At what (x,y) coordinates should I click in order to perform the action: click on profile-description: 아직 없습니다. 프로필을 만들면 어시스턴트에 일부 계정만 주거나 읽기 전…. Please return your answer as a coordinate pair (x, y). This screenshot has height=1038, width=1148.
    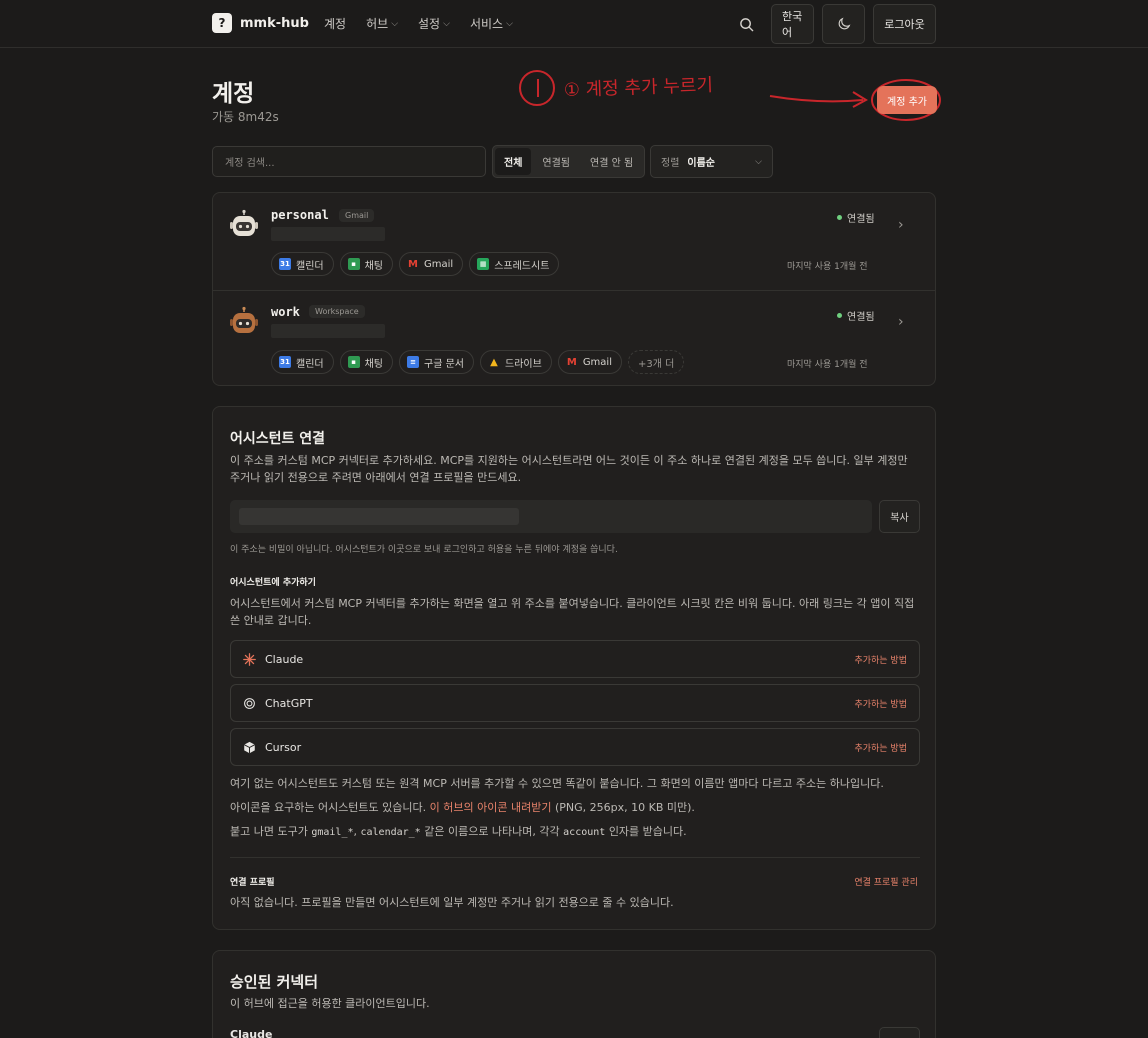
    Looking at the image, I should click on (452, 902).